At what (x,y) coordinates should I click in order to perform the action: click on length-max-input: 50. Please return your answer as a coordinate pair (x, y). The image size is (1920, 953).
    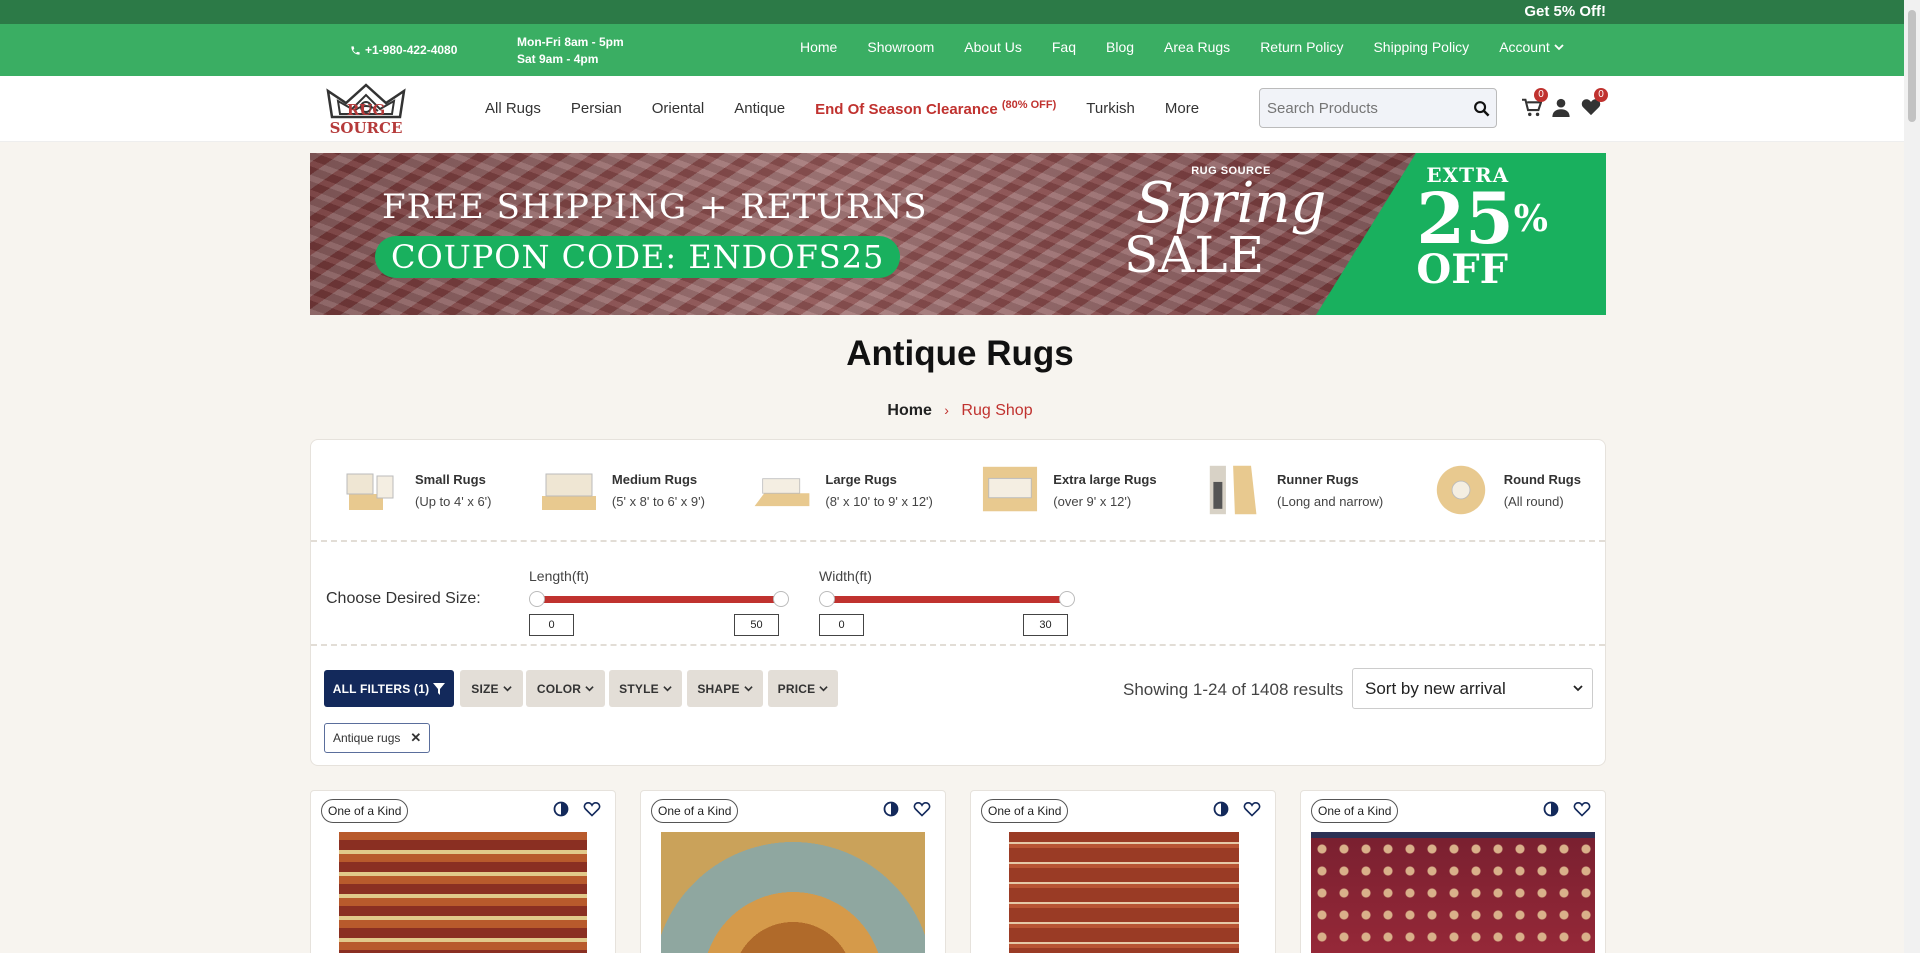
    Looking at the image, I should click on (756, 625).